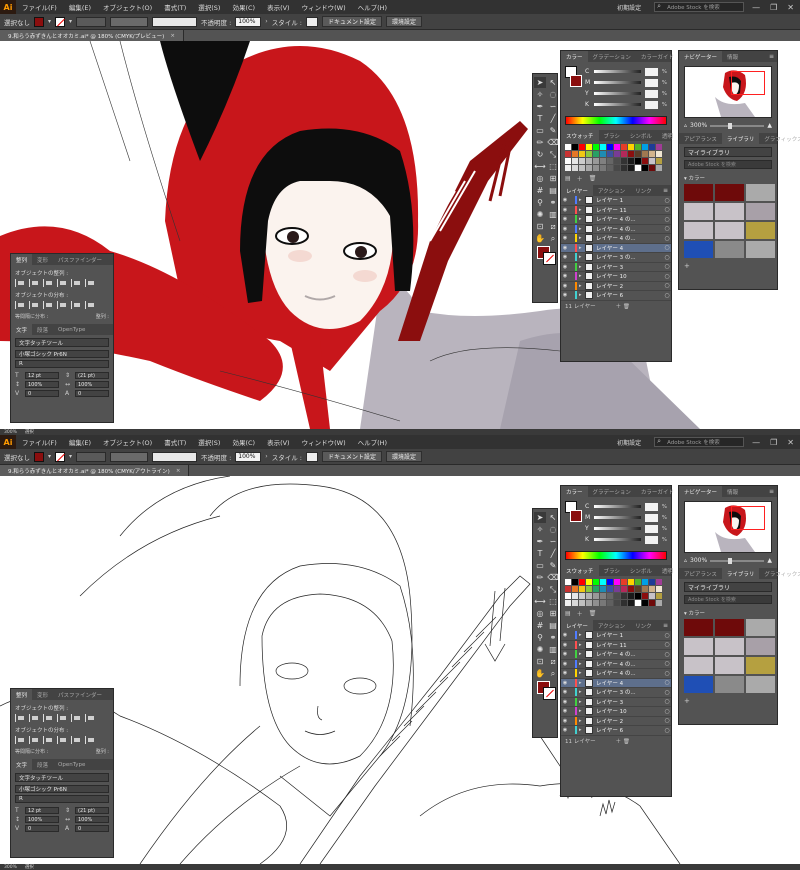  What do you see at coordinates (553, 625) in the screenshot?
I see `gradient-tool-icon: ▤` at bounding box center [553, 625].